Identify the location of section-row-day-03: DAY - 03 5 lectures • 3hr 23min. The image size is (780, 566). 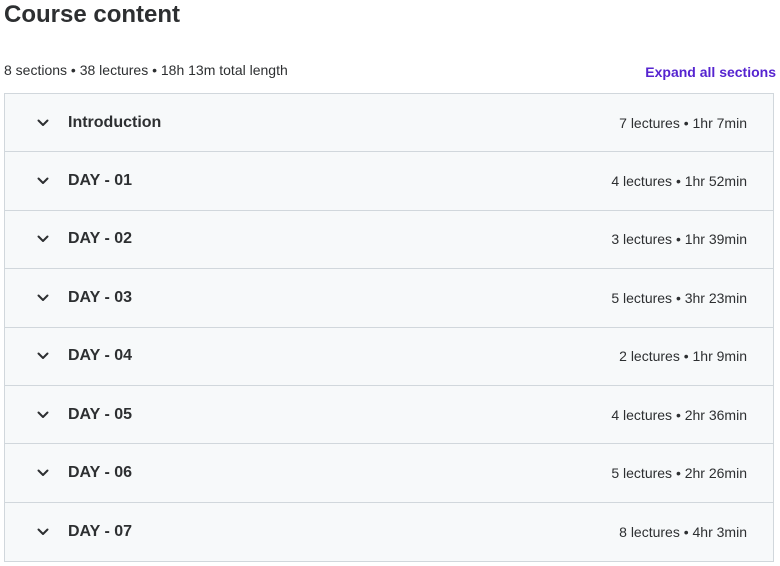
(389, 298).